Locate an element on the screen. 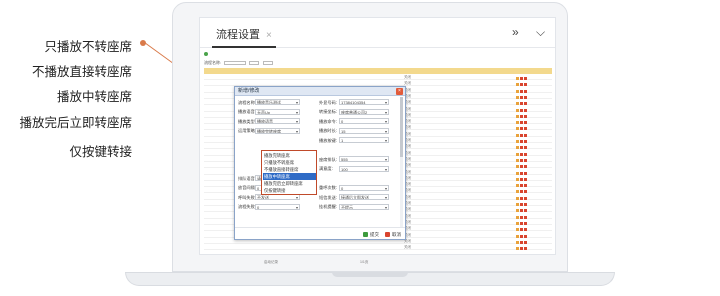  dialog-scrollbar is located at coordinates (401, 162).